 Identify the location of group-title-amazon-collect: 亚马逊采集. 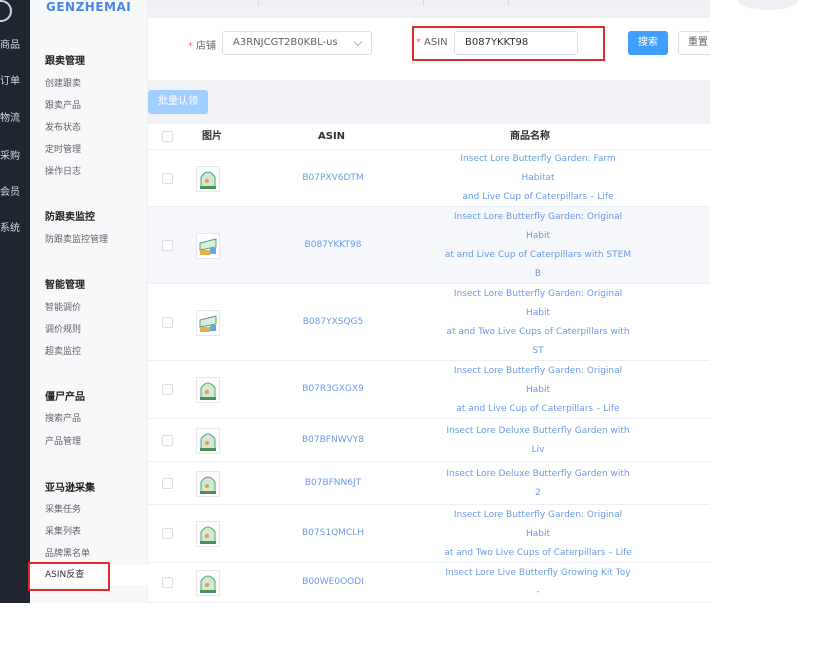
(70, 488).